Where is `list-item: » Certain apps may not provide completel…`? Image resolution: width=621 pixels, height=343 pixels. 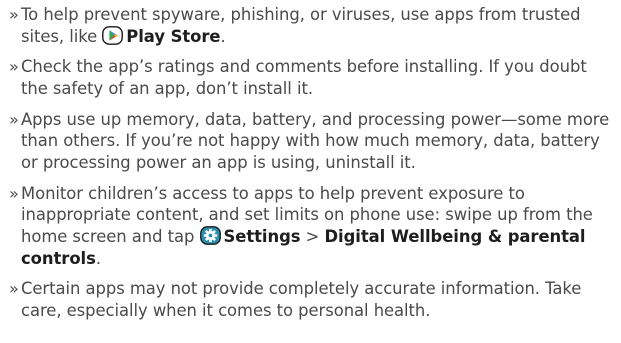
list-item: » Certain apps may not provide completel… is located at coordinates (311, 299).